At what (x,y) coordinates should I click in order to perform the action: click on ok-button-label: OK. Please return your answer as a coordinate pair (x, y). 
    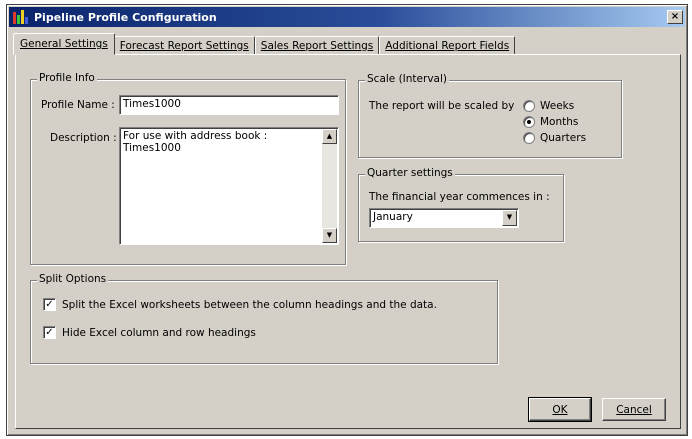
    Looking at the image, I should click on (560, 409).